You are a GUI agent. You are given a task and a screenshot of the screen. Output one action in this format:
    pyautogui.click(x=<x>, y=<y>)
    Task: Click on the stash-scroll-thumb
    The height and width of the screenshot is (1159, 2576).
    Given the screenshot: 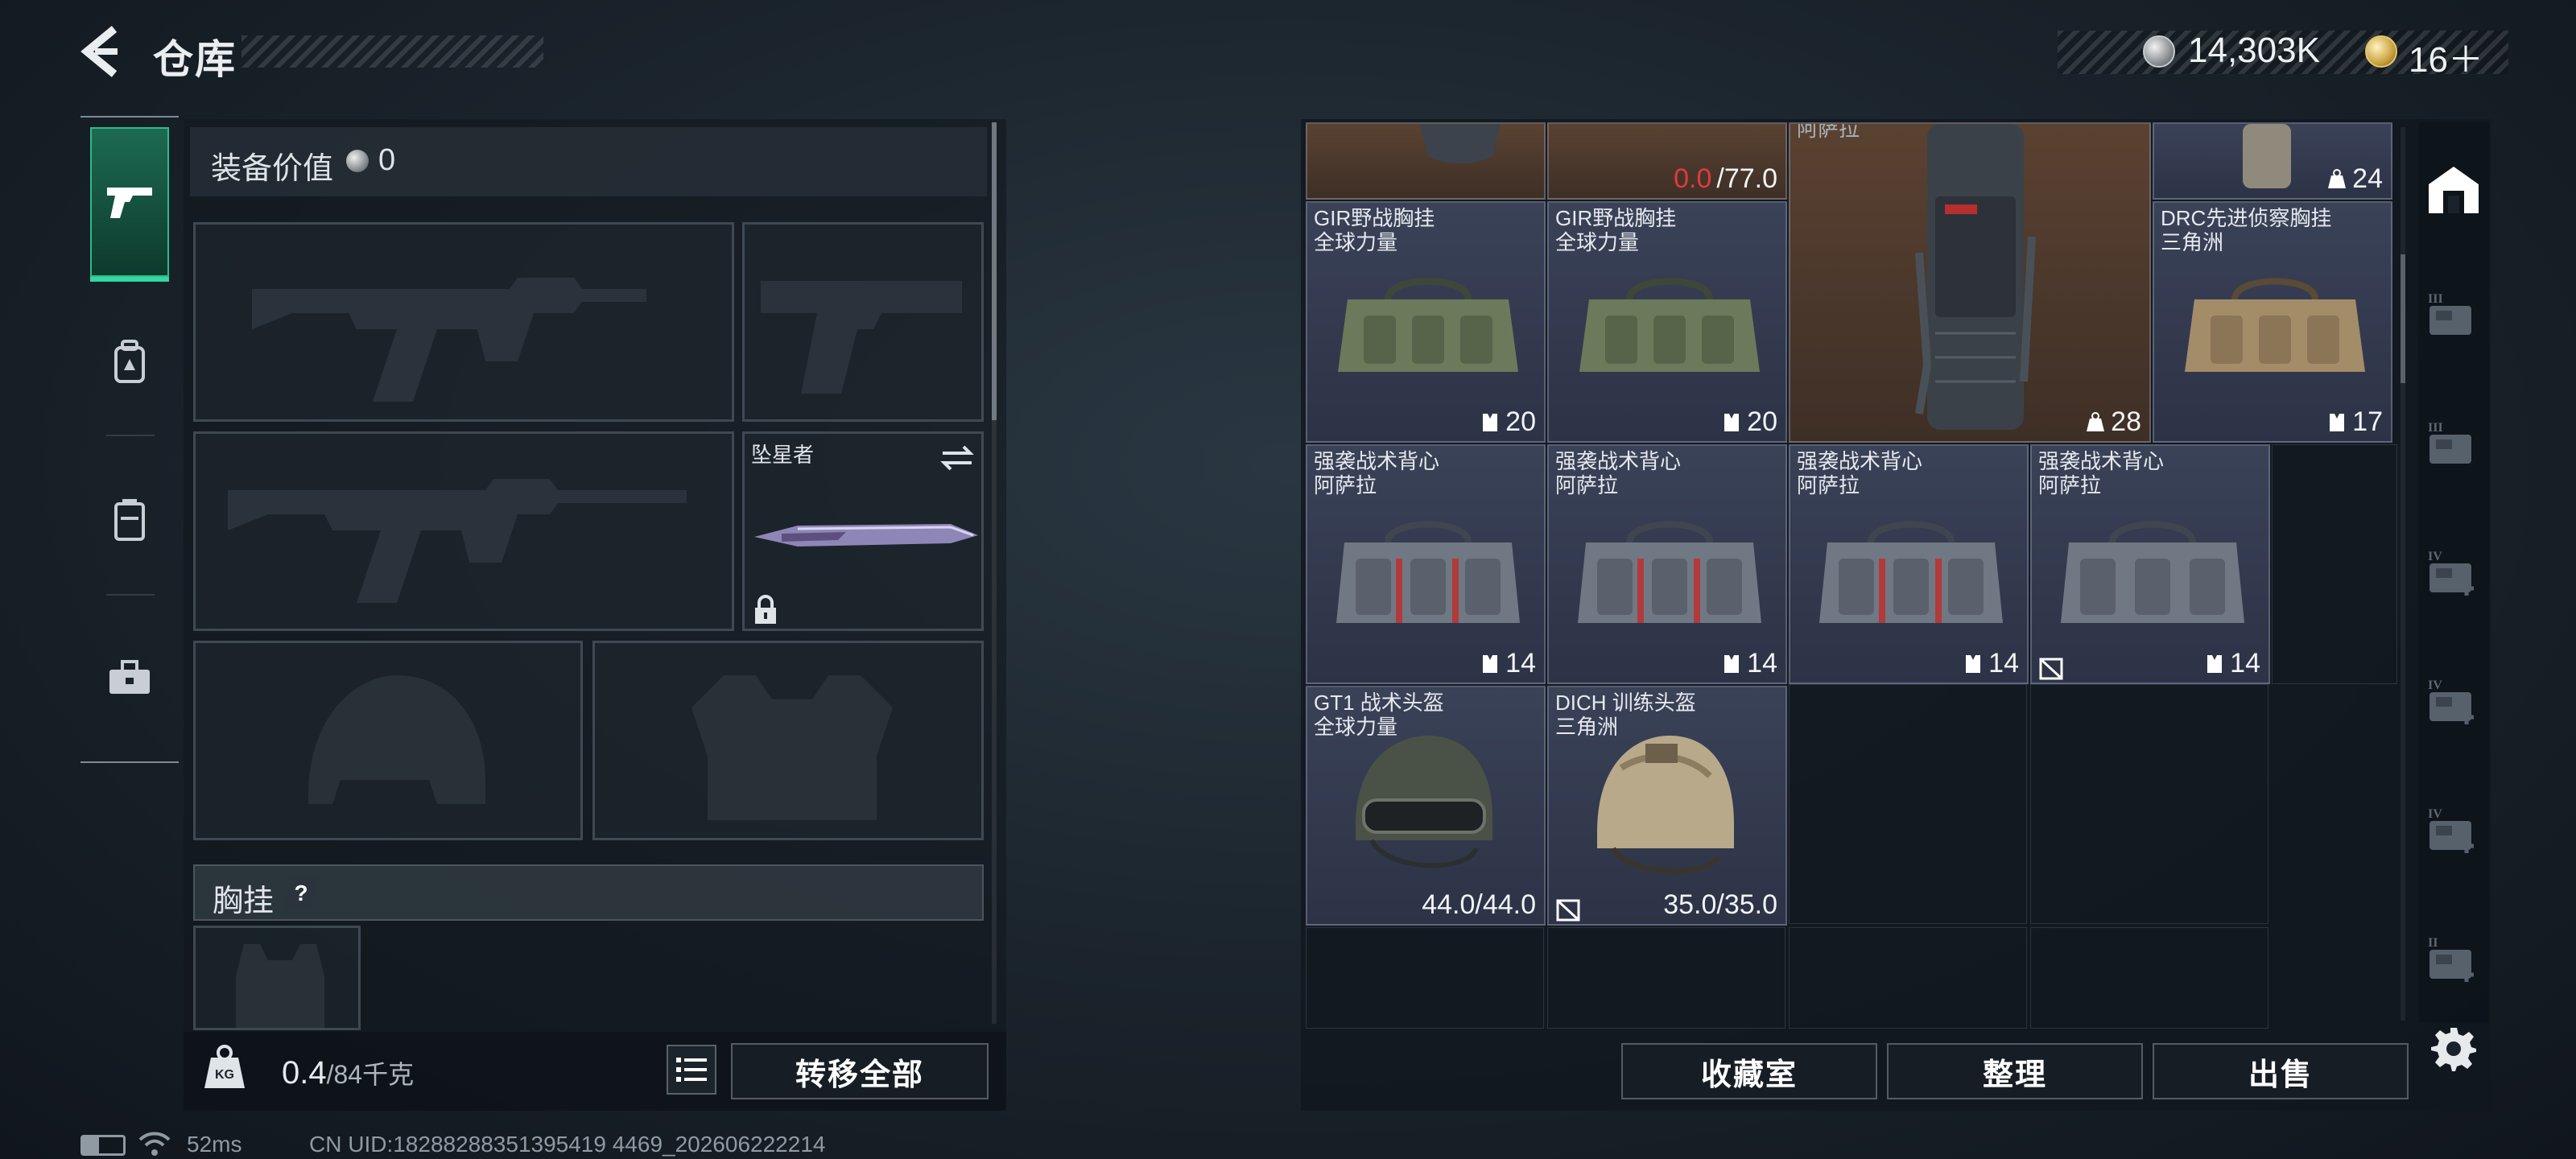 What is the action you would take?
    pyautogui.click(x=2403, y=318)
    